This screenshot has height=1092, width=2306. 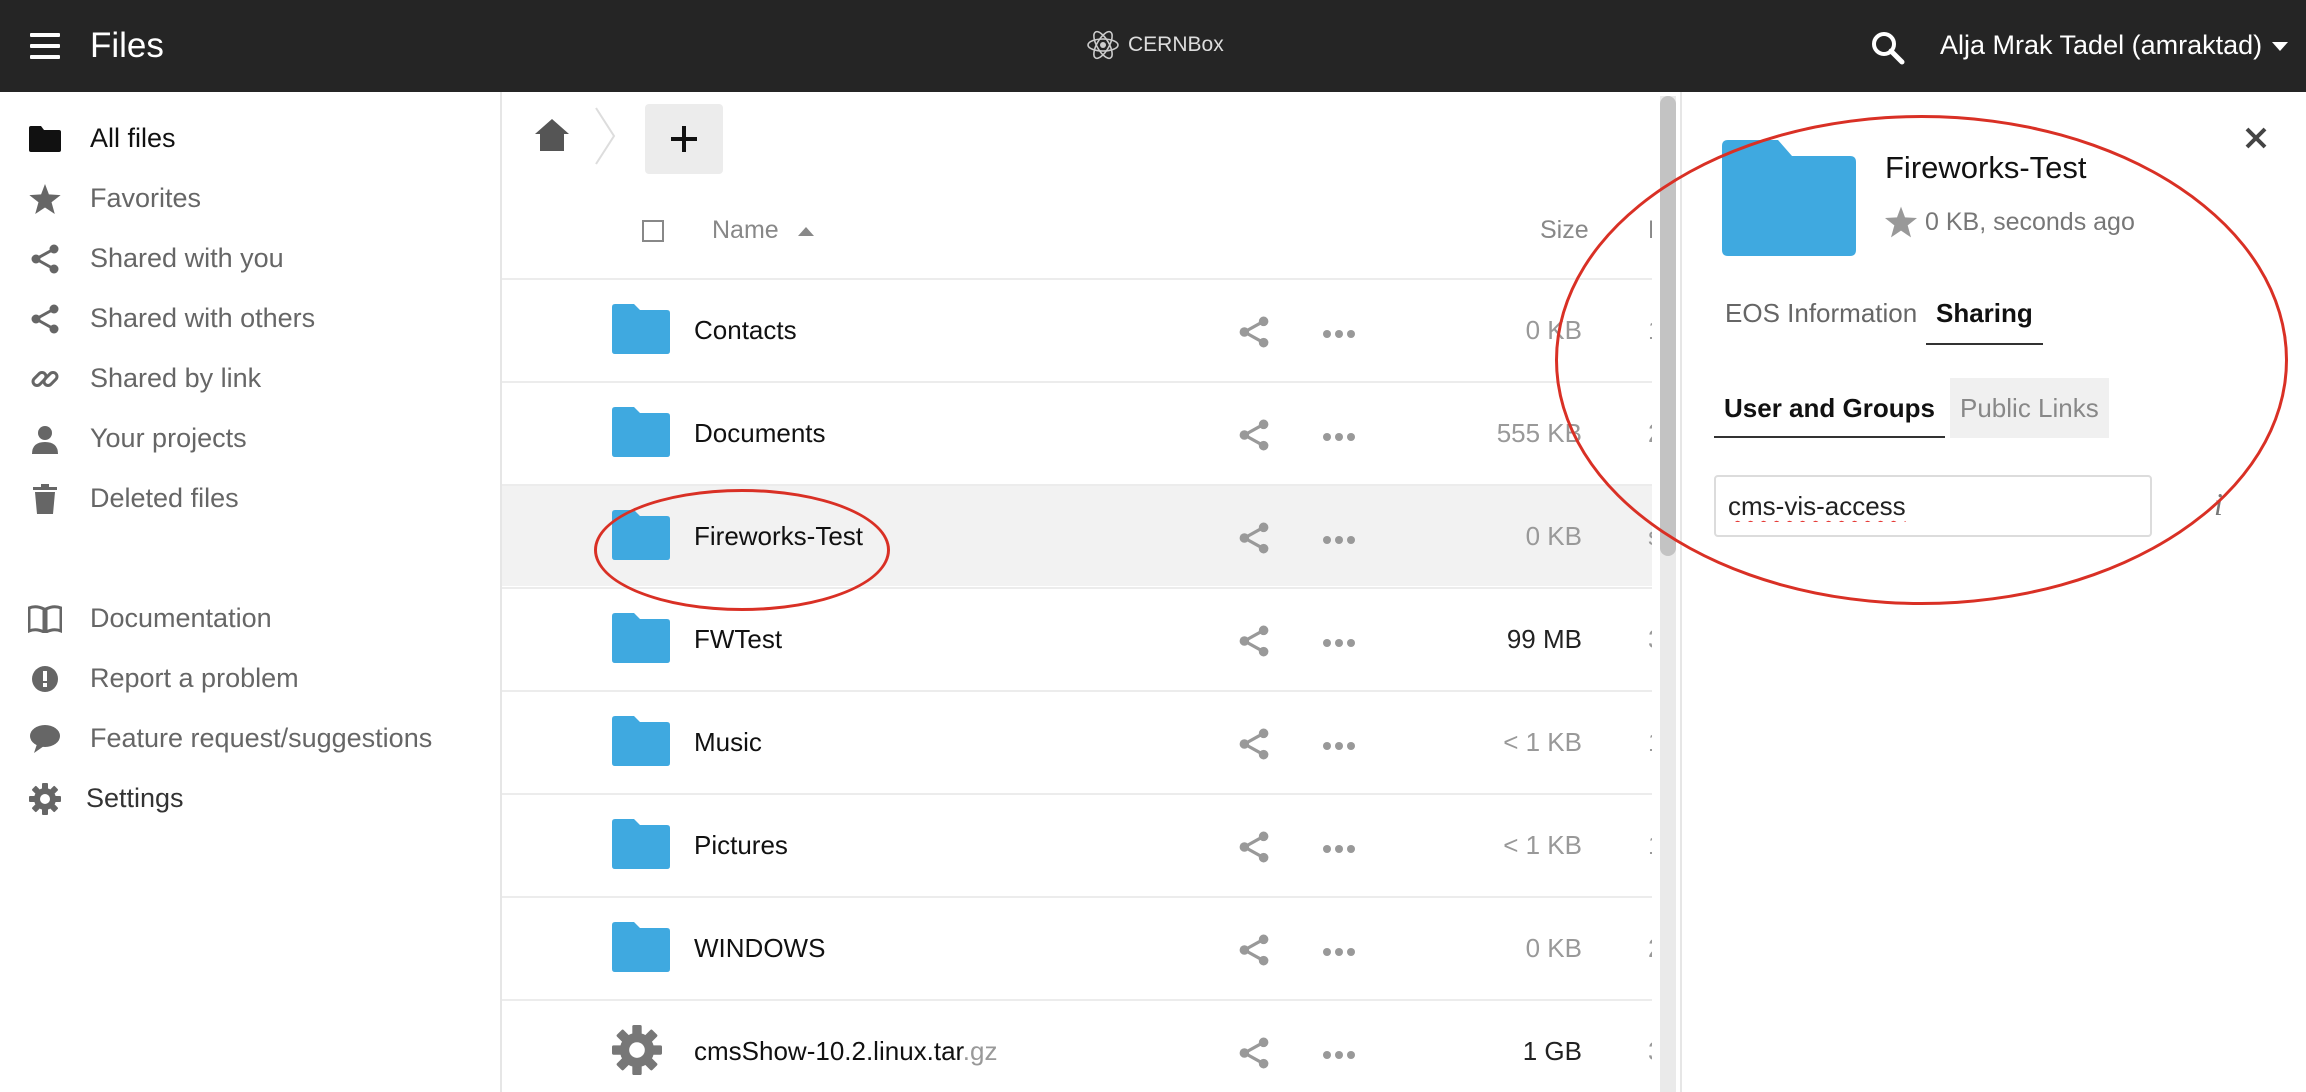 I want to click on user-menu: Alja Mrak Tadel (amraktad), so click(x=2114, y=45).